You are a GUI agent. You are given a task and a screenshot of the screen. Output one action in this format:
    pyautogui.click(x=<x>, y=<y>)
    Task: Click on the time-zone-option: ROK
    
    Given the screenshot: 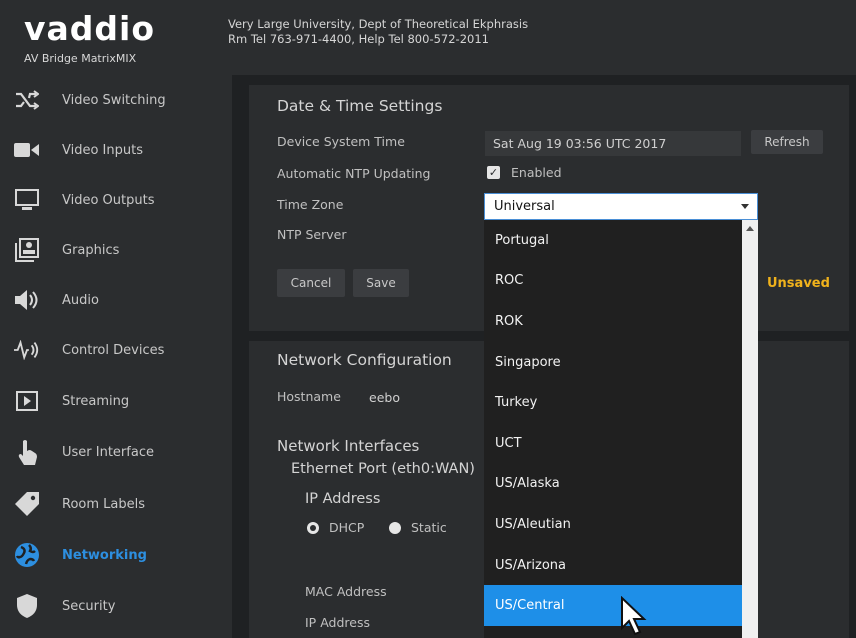 What is the action you would take?
    pyautogui.click(x=613, y=321)
    